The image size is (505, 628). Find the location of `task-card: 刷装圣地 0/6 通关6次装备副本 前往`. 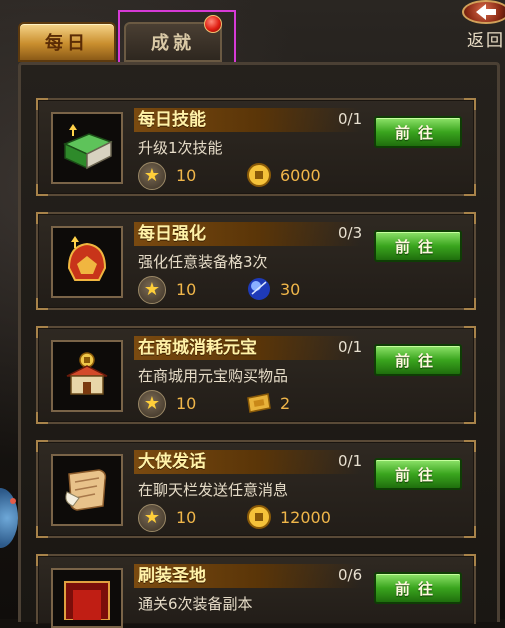

task-card: 刷装圣地 0/6 通关6次装备副本 前往 is located at coordinates (256, 591).